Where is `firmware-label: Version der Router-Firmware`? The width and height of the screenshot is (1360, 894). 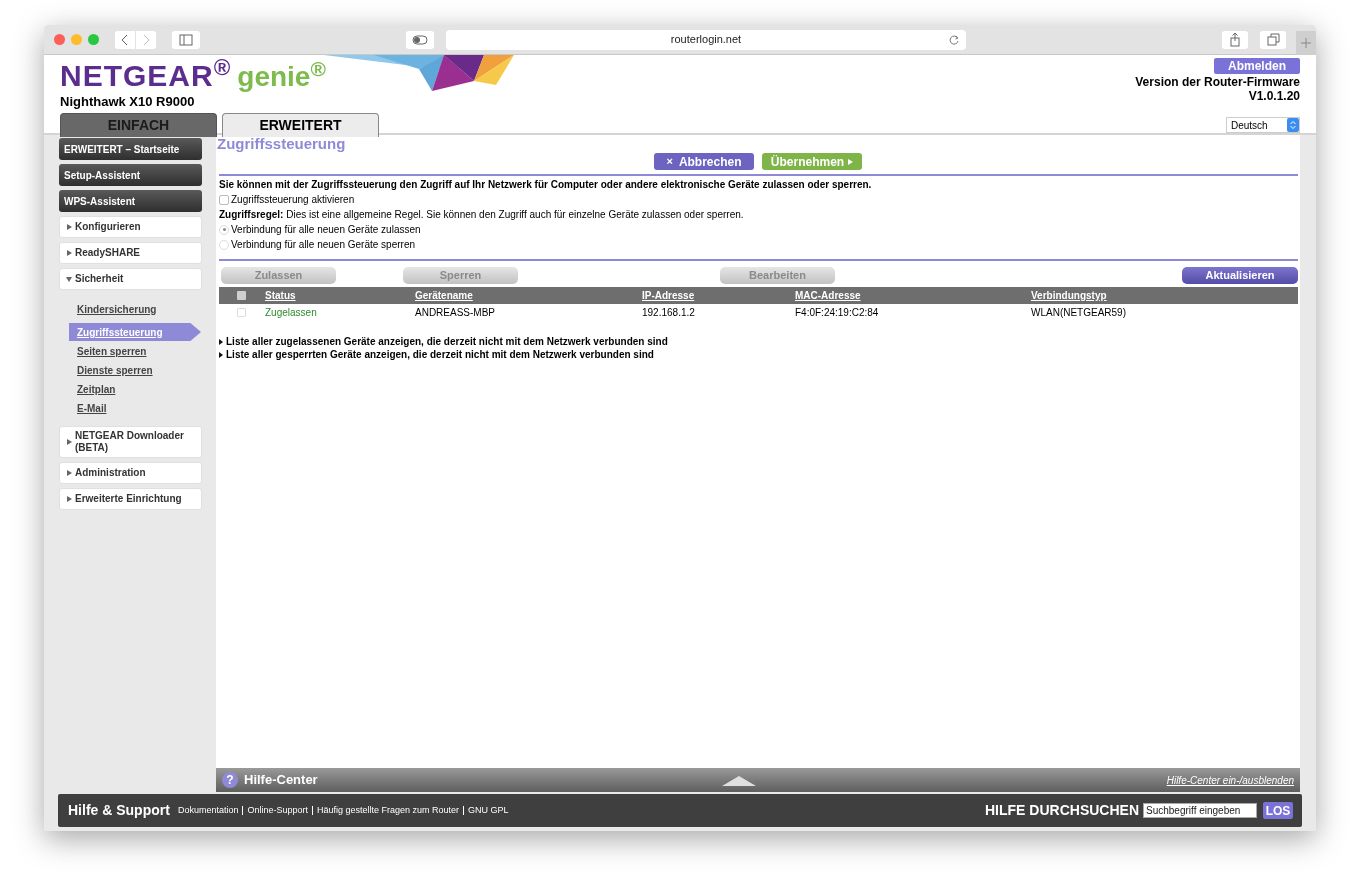
firmware-label: Version der Router-Firmware is located at coordinates (1217, 82).